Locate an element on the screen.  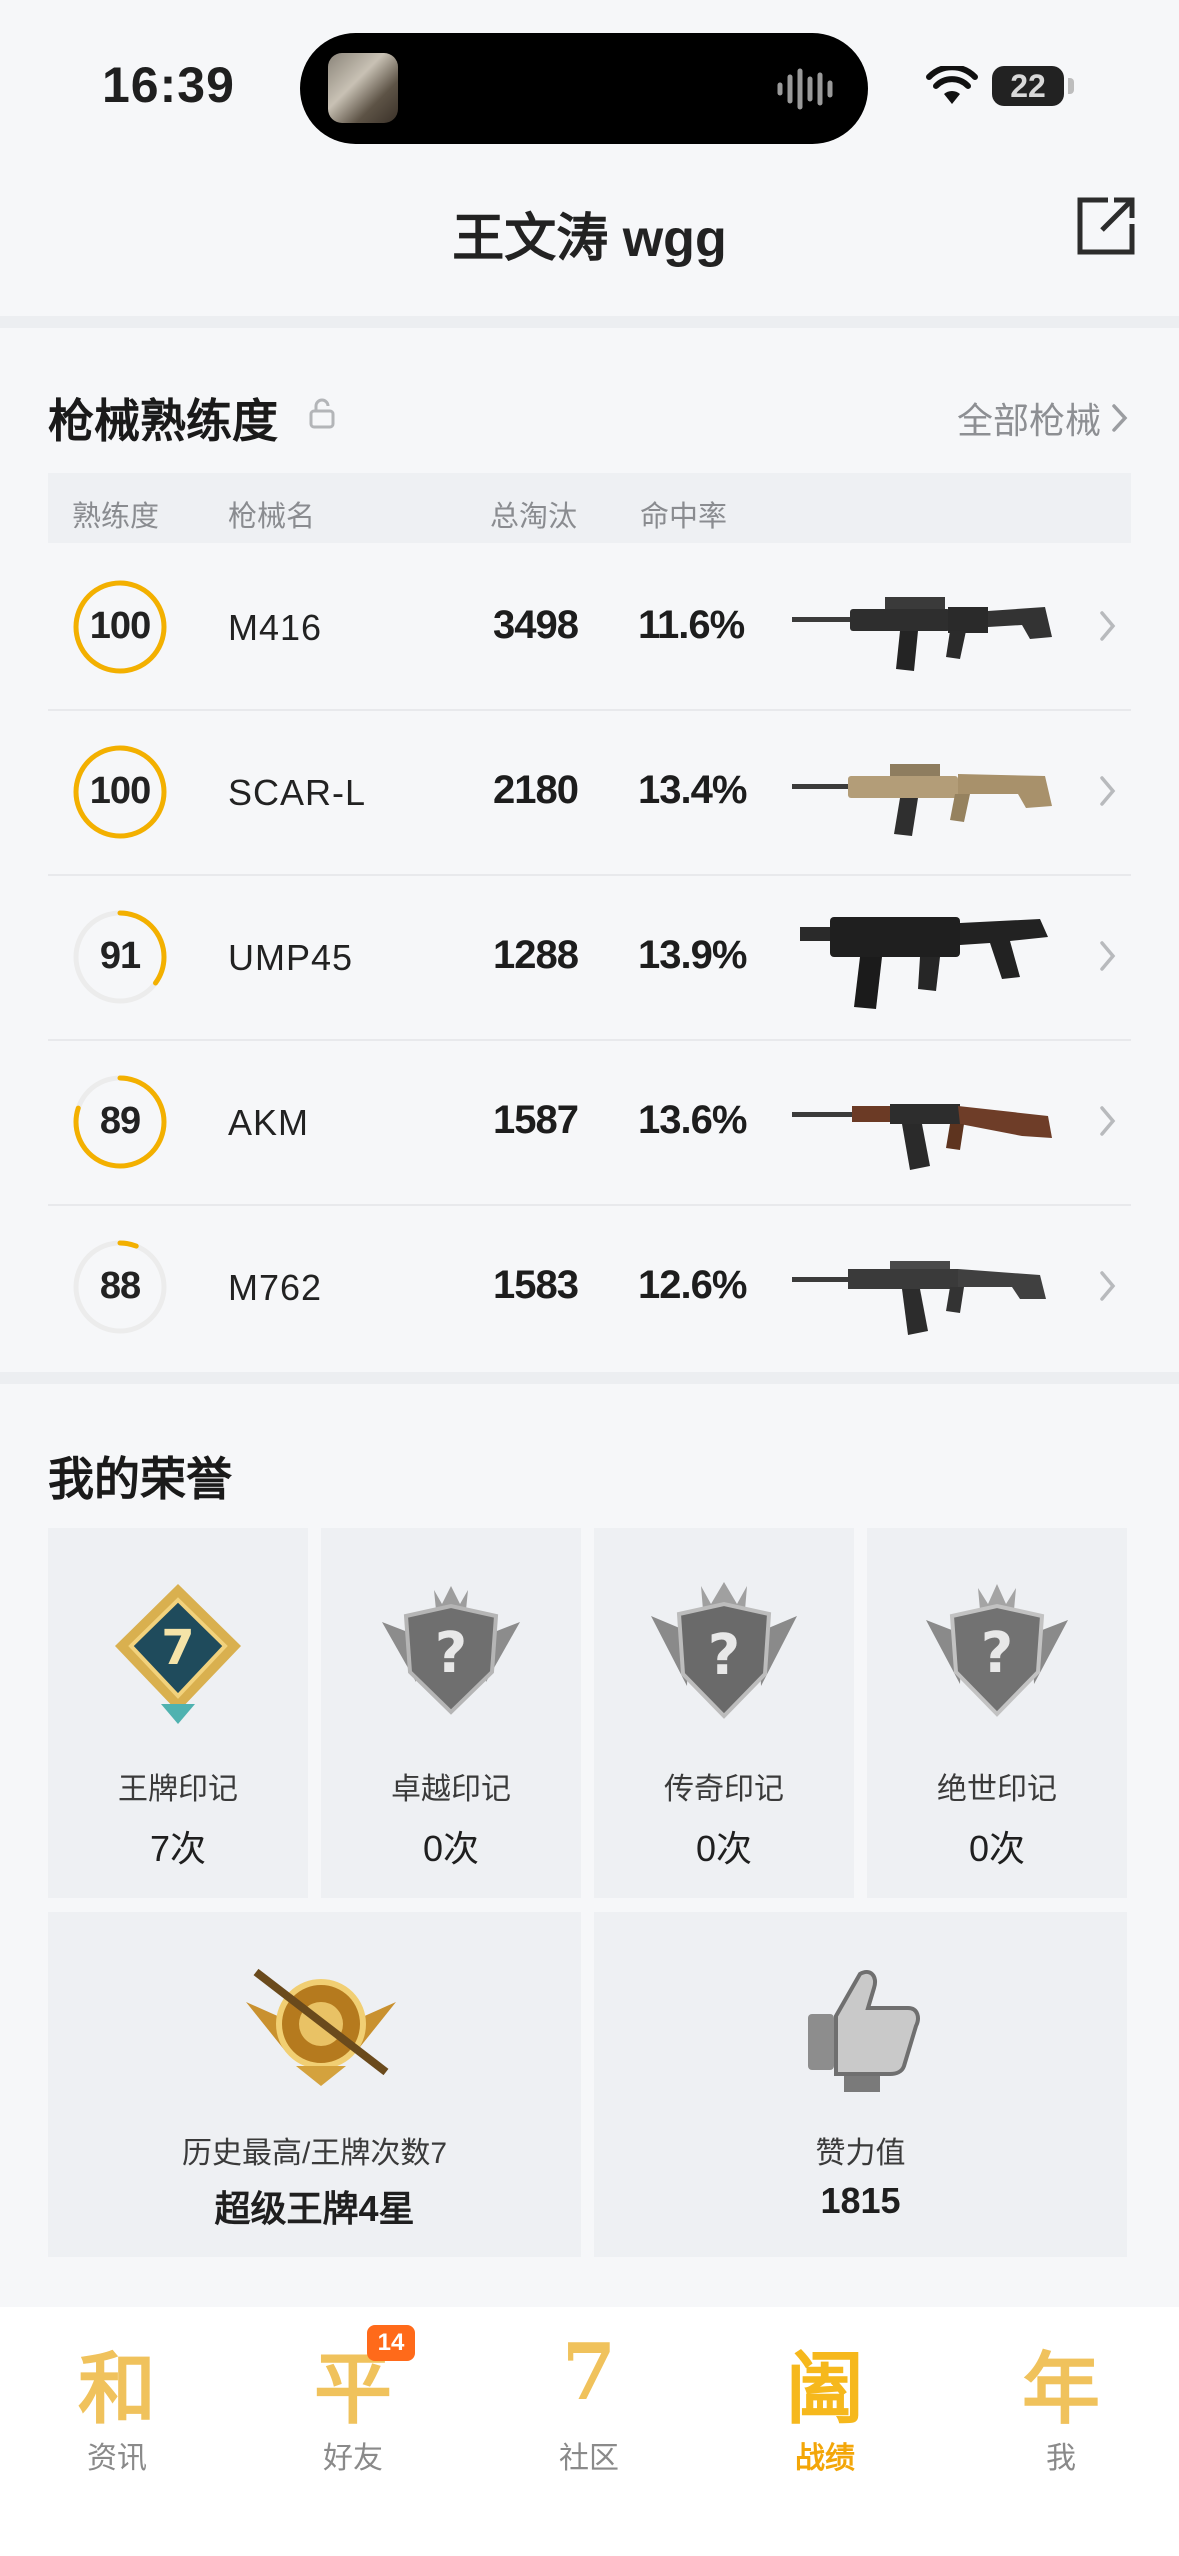
tab-stats: 阖 战绩 is located at coordinates (825, 2402).